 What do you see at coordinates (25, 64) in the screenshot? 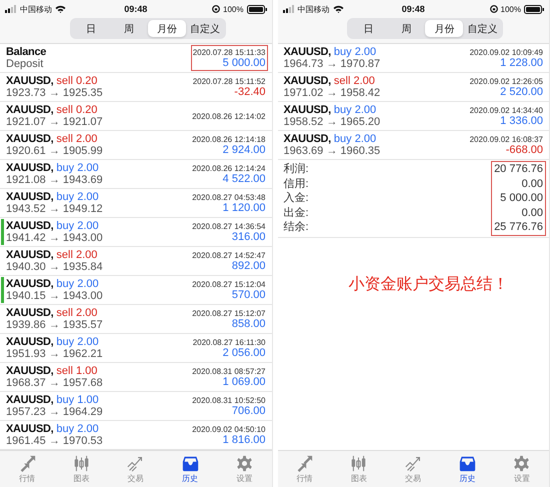
I see `operation-type: Deposit` at bounding box center [25, 64].